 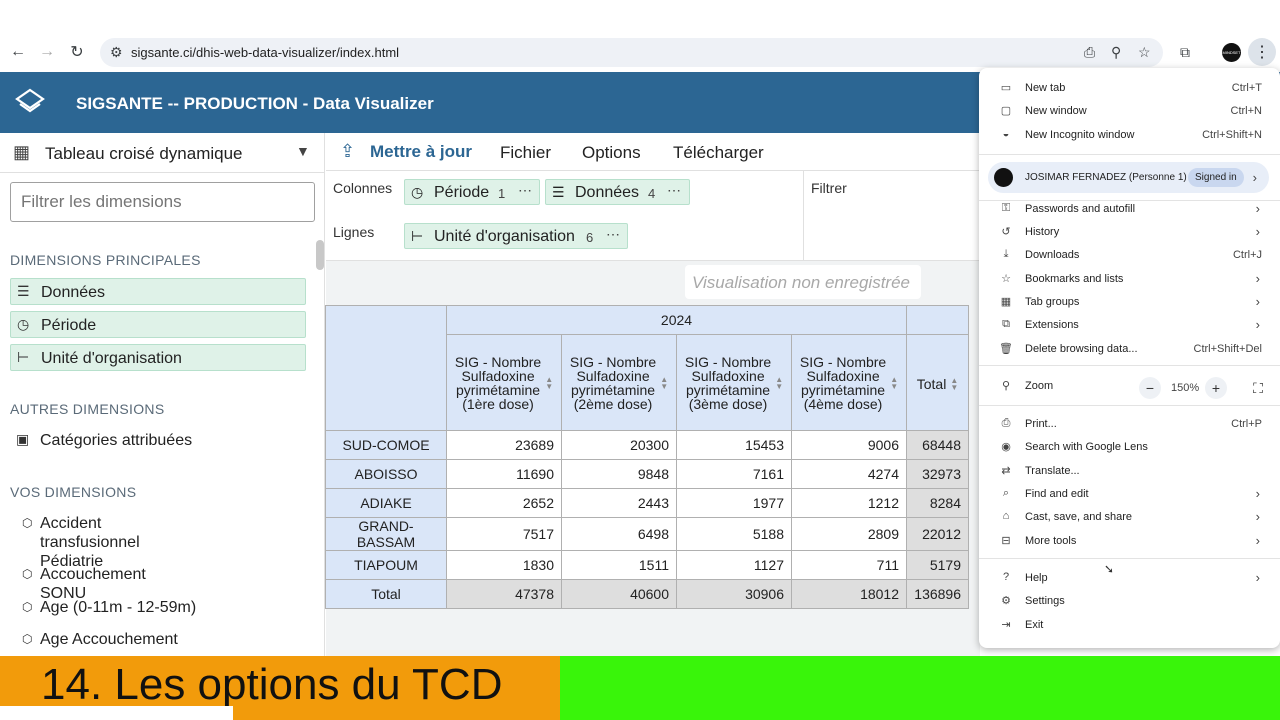 I want to click on menu-passwords: ⚿ Passwords and autofill ›, so click(x=1129, y=209).